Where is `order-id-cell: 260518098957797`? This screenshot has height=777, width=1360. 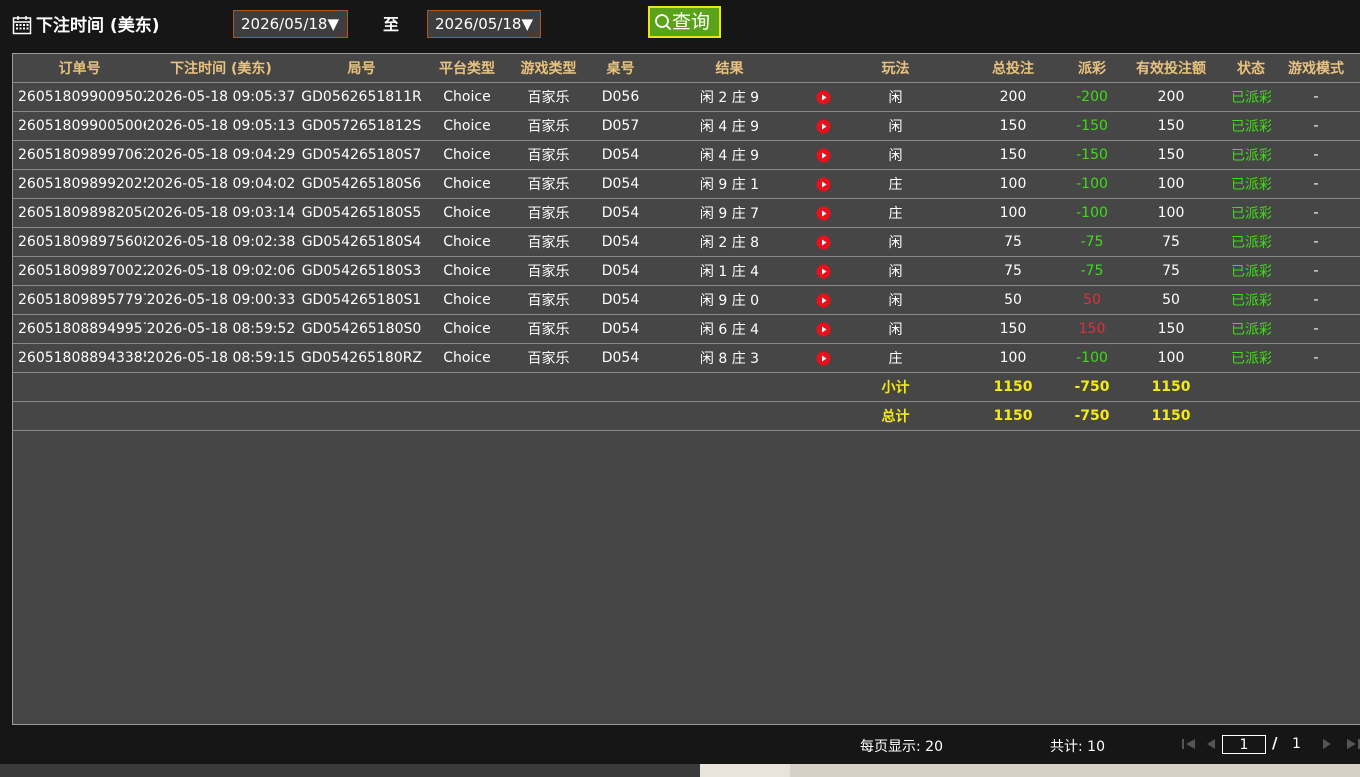 order-id-cell: 260518098957797 is located at coordinates (79, 300).